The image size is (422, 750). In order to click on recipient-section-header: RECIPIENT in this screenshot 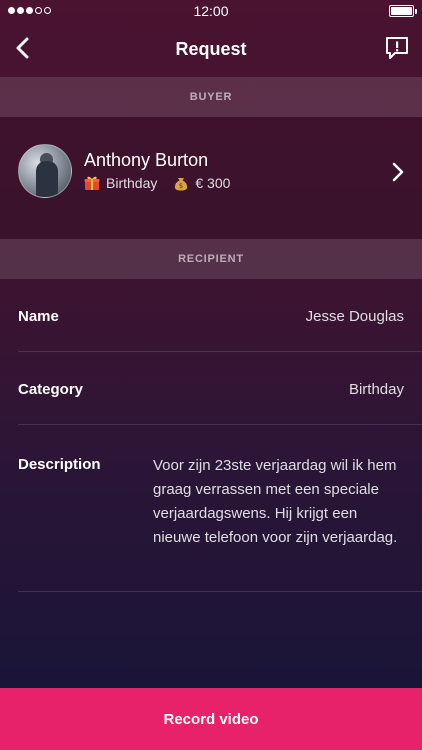, I will do `click(211, 259)`.